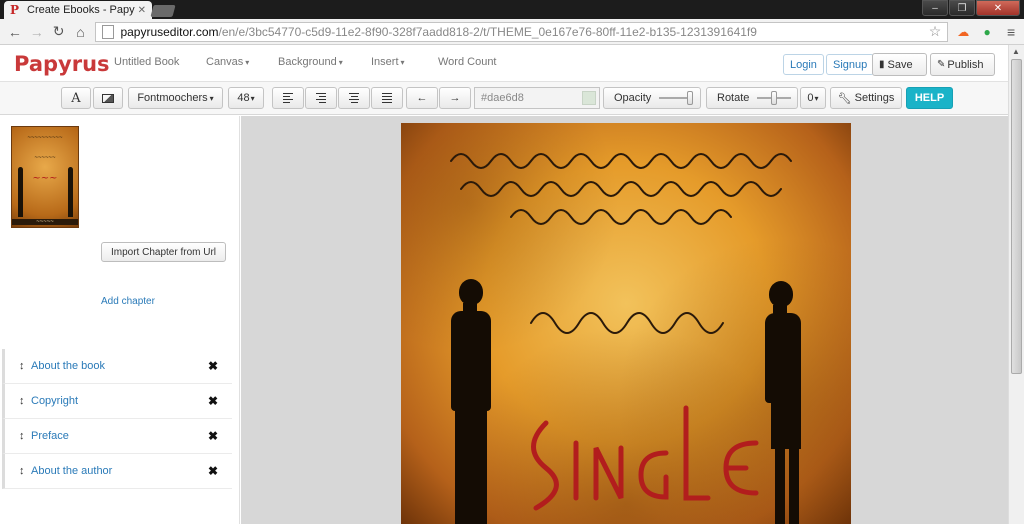 The image size is (1024, 524). I want to click on silhouette-right-leg-a, so click(780, 485).